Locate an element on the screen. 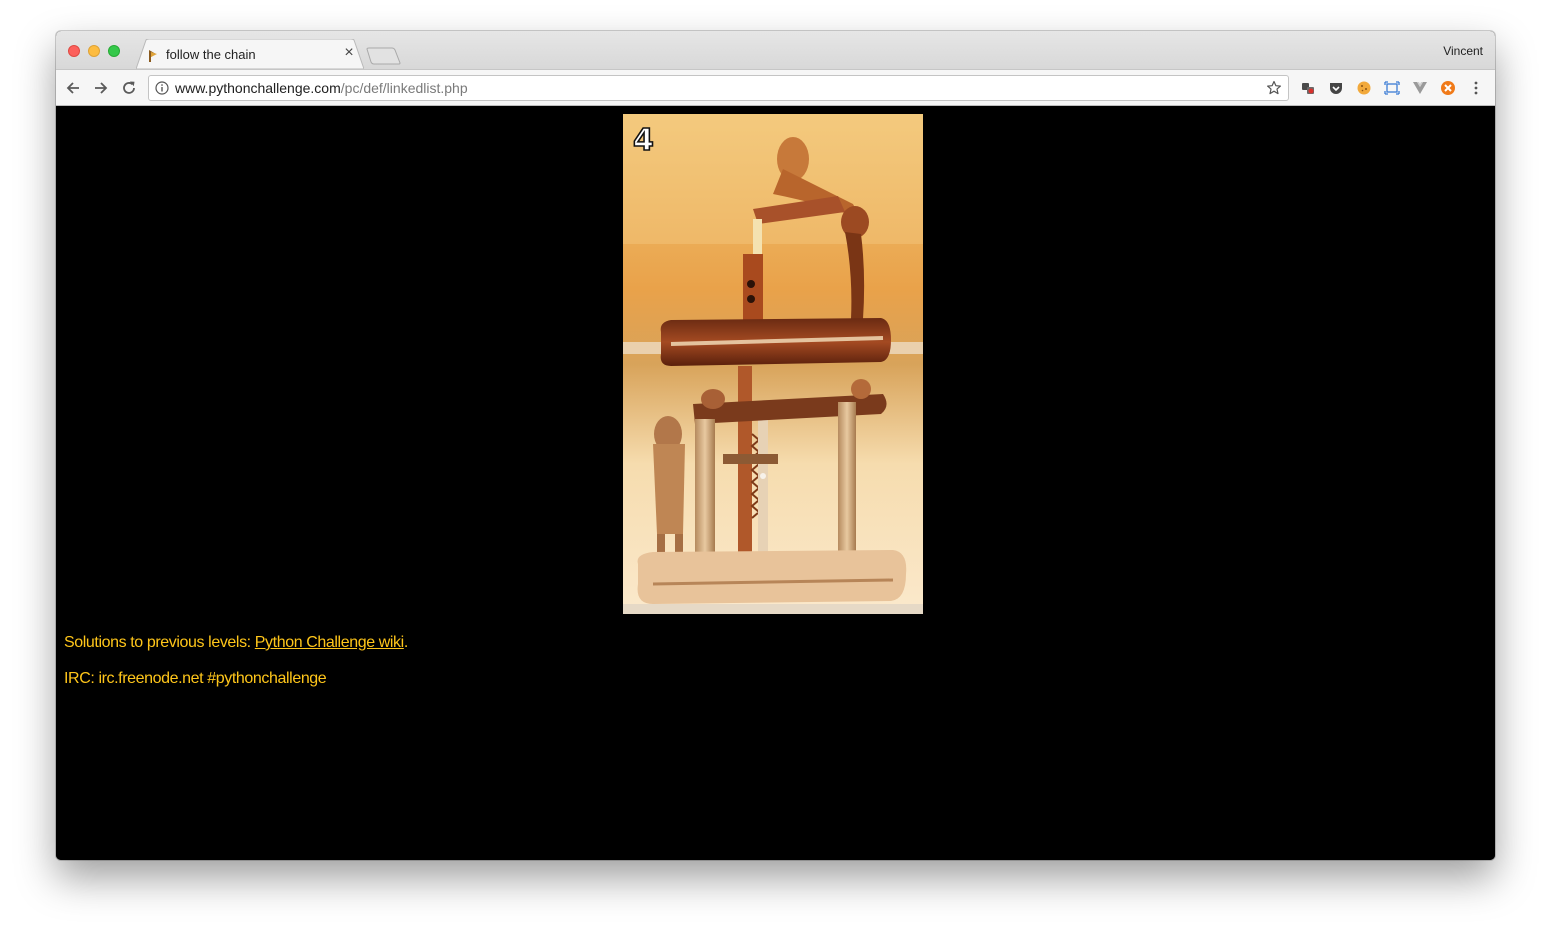  level-image: 4 is located at coordinates (773, 364).